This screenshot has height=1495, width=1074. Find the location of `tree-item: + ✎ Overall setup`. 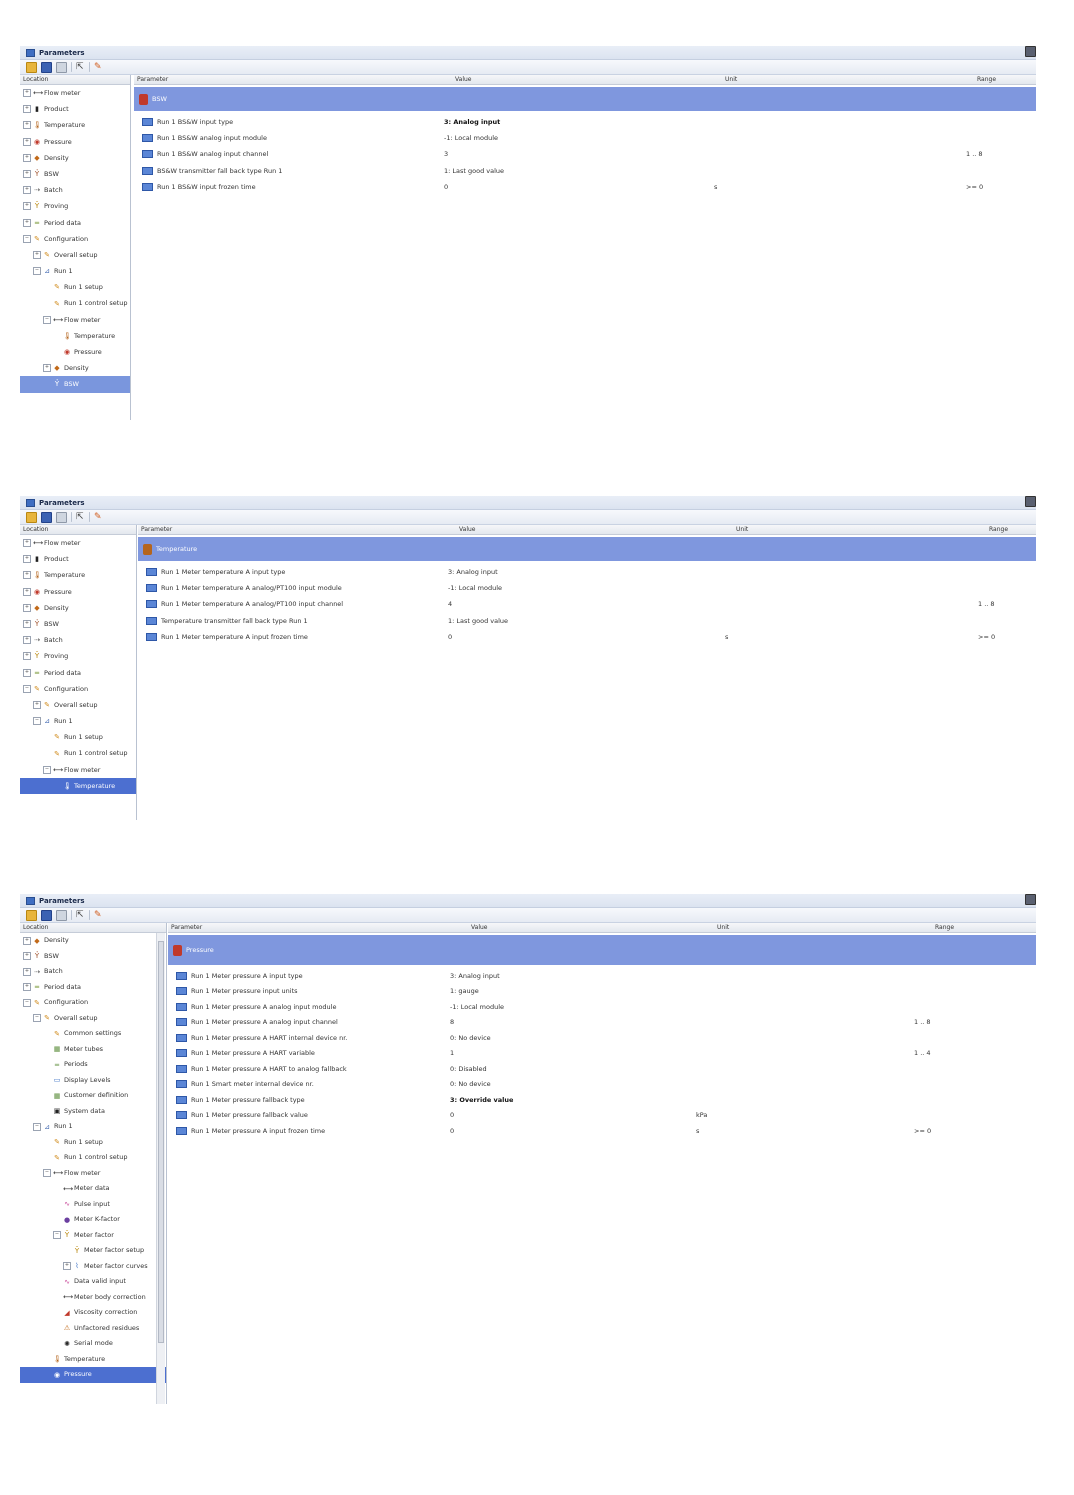

tree-item: + ✎ Overall setup is located at coordinates (78, 705).